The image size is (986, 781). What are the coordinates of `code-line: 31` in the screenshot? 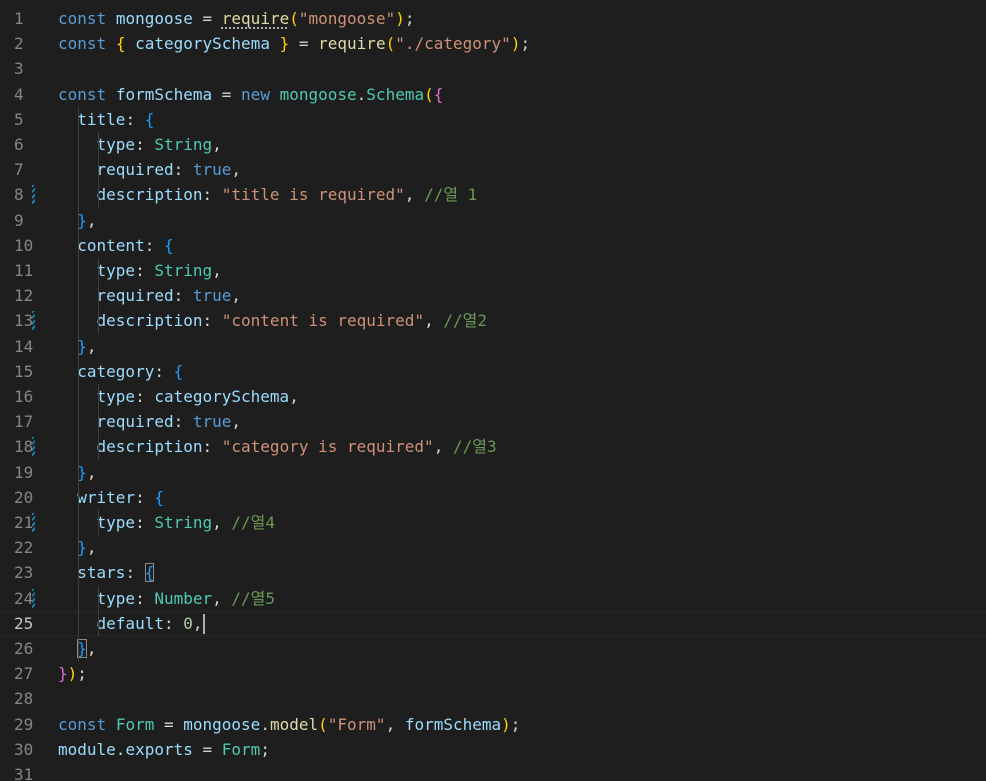 It's located at (493, 771).